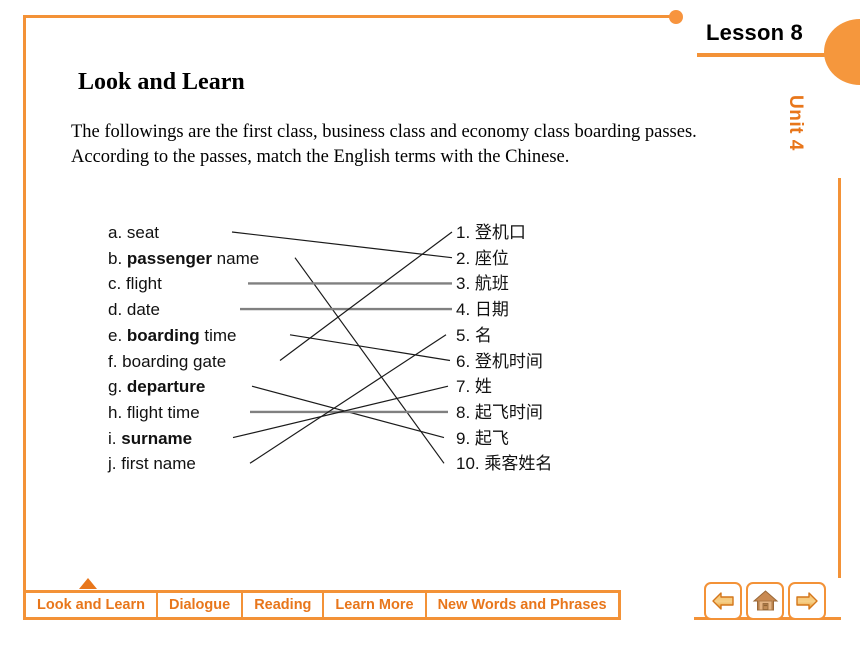 This screenshot has width=860, height=645. Describe the element at coordinates (201, 605) in the screenshot. I see `tab-dialogue: Dialogue` at that location.